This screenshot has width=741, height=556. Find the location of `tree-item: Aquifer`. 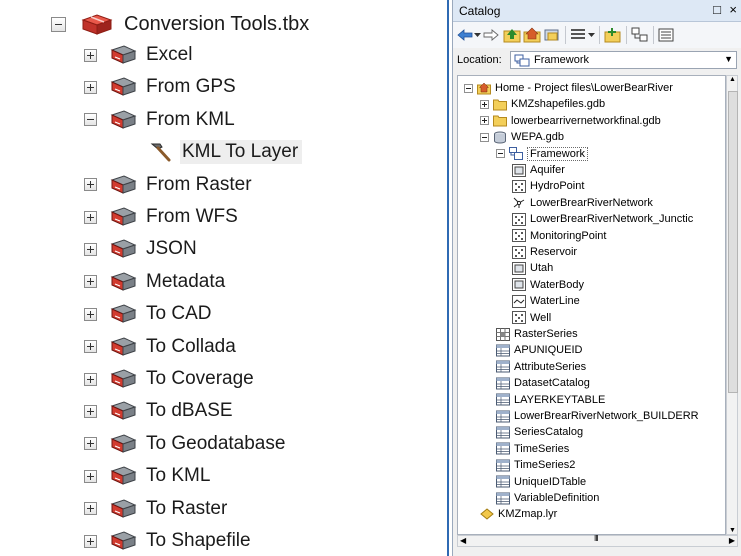

tree-item: Aquifer is located at coordinates (538, 170).